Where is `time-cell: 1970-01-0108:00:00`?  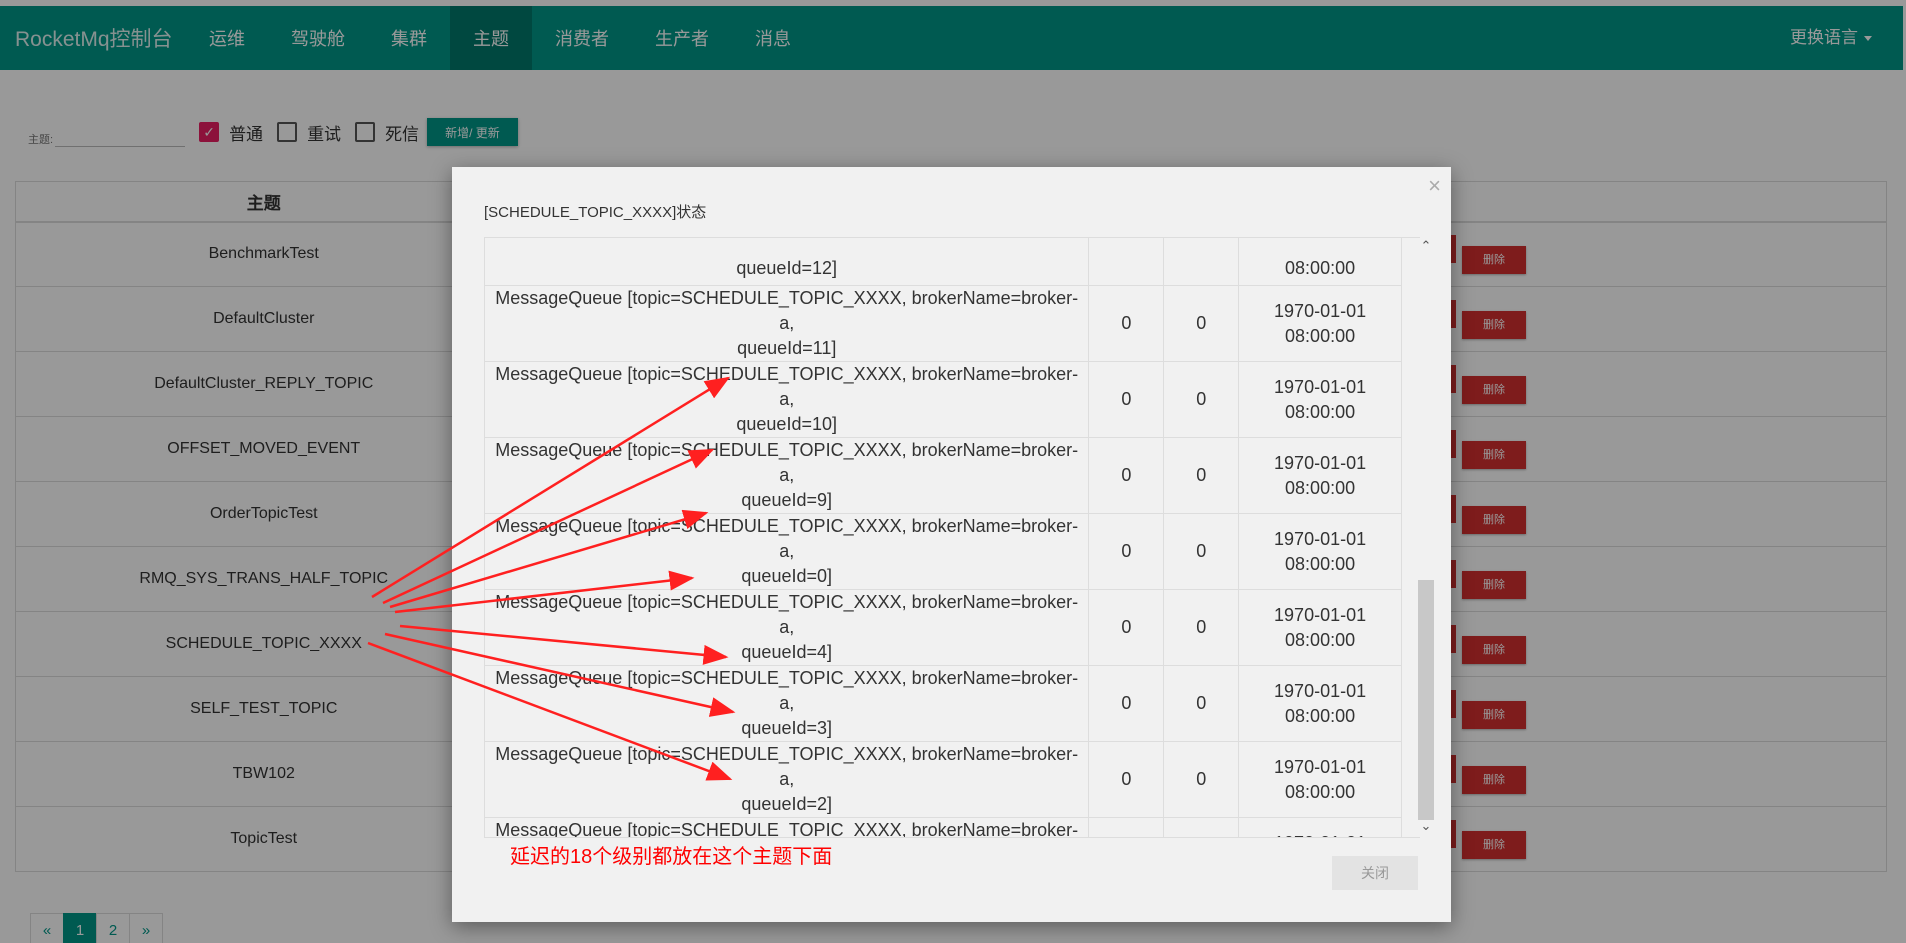
time-cell: 1970-01-0108:00:00 is located at coordinates (1320, 827).